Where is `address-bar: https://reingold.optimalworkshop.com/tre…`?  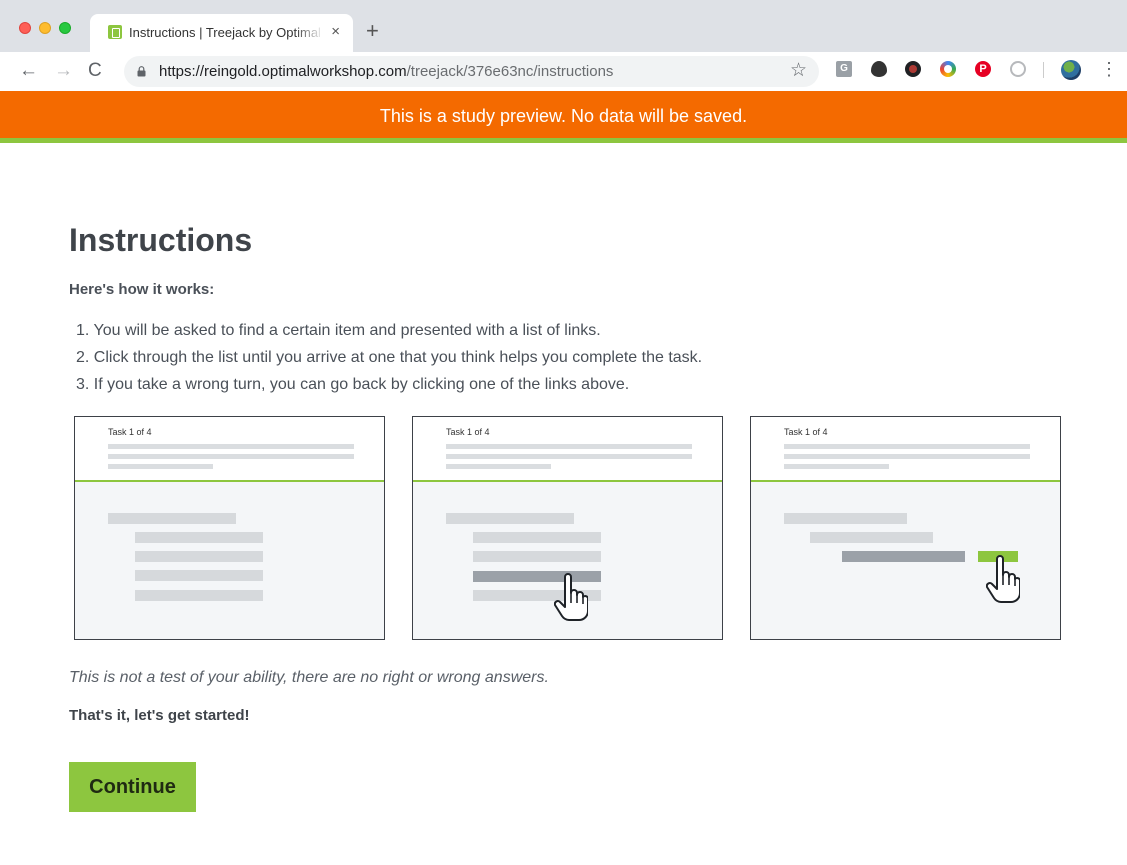
address-bar: https://reingold.optimalworkshop.com/tre… is located at coordinates (471, 71).